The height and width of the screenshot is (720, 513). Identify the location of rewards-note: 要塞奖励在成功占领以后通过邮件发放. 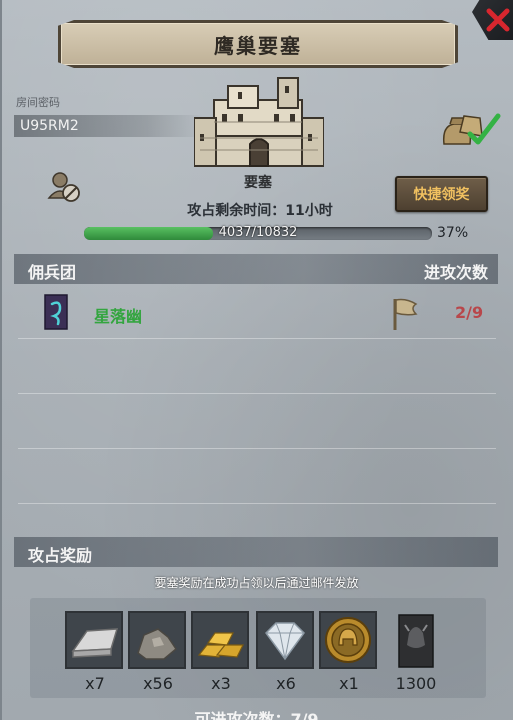
(256, 583).